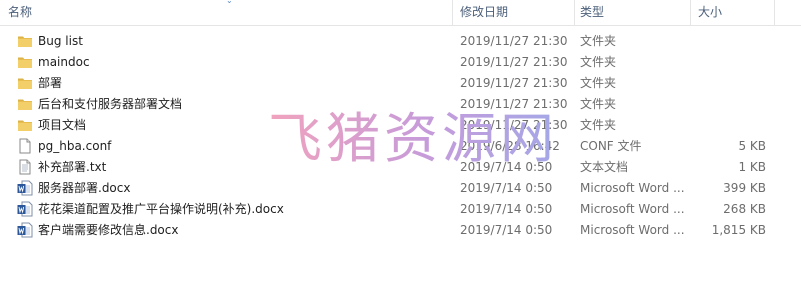 The height and width of the screenshot is (290, 801). I want to click on text-file-icon, so click(25, 167).